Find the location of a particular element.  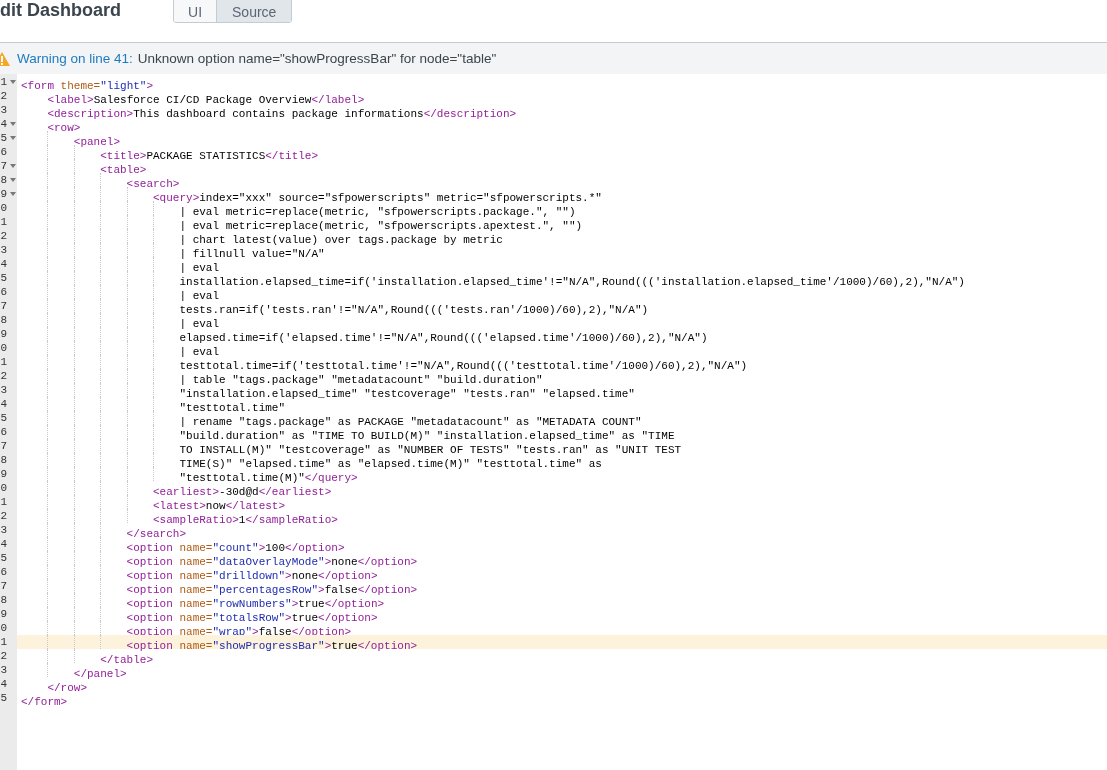

code-line: <label>Salesforce CI/CD Package Overview</label> is located at coordinates (205, 100).